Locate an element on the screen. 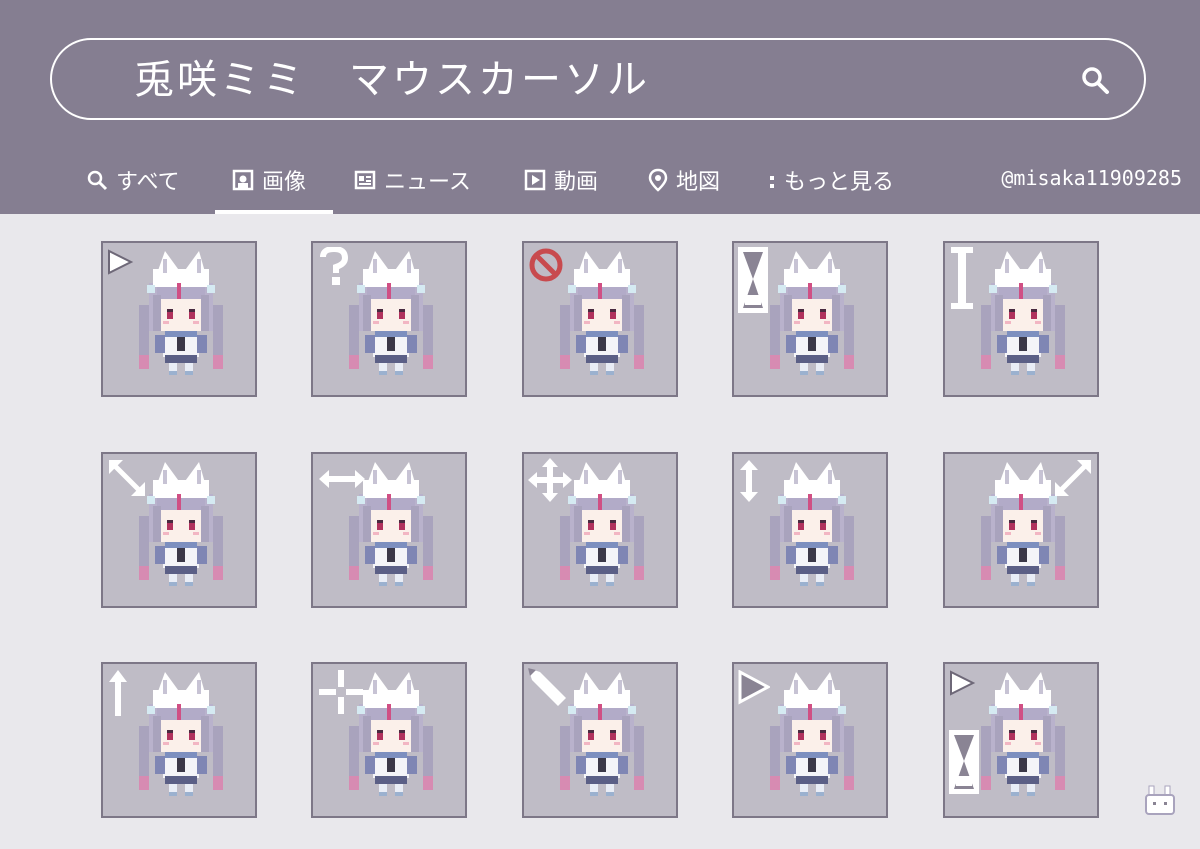 This screenshot has height=849, width=1200. more-icon is located at coordinates (772, 182).